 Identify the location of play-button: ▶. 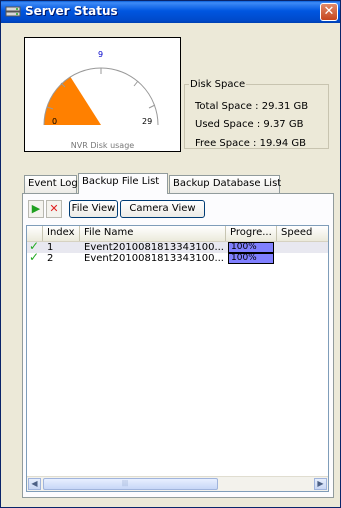
(36, 209).